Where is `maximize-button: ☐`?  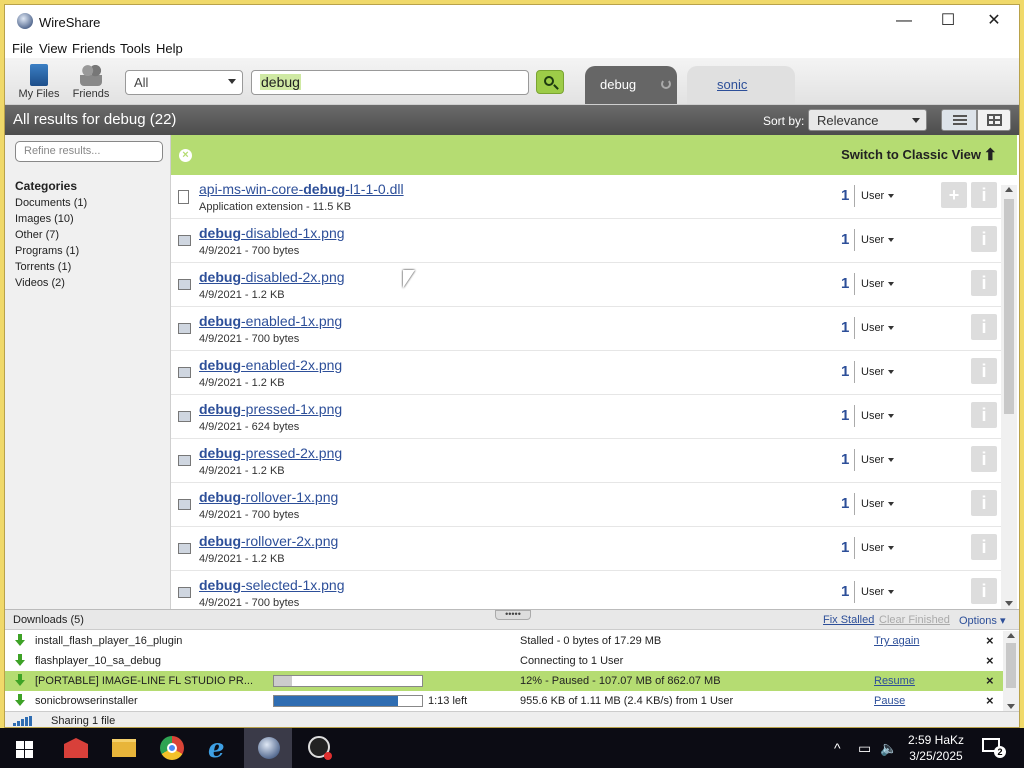
maximize-button: ☐ is located at coordinates (948, 21).